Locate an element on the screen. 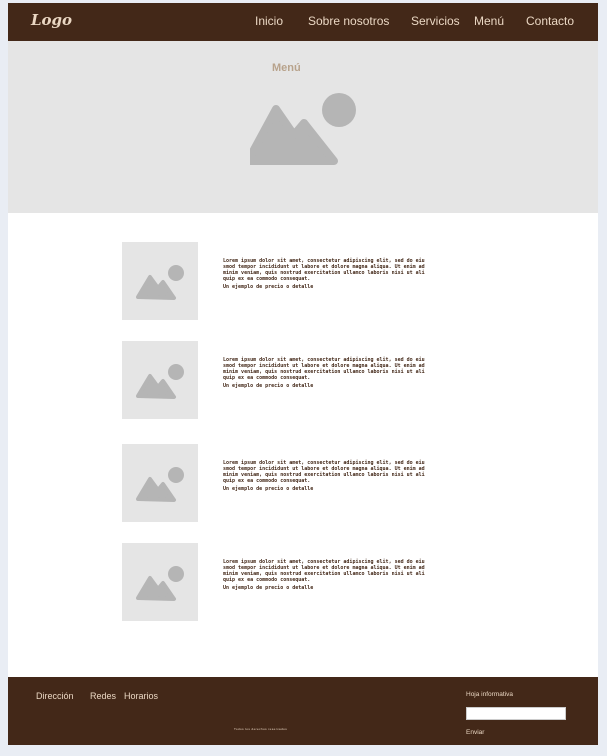  newsletter-email-input is located at coordinates (516, 713).